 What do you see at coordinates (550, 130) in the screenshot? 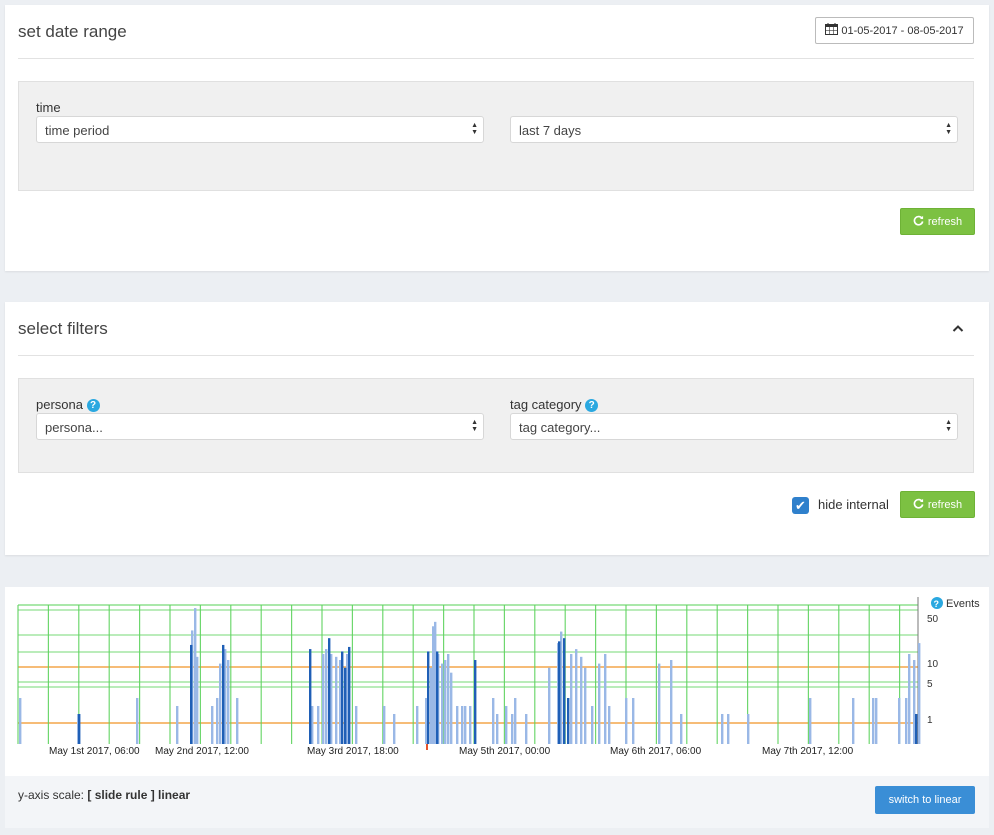
I see `time-period-value: last 7 days` at bounding box center [550, 130].